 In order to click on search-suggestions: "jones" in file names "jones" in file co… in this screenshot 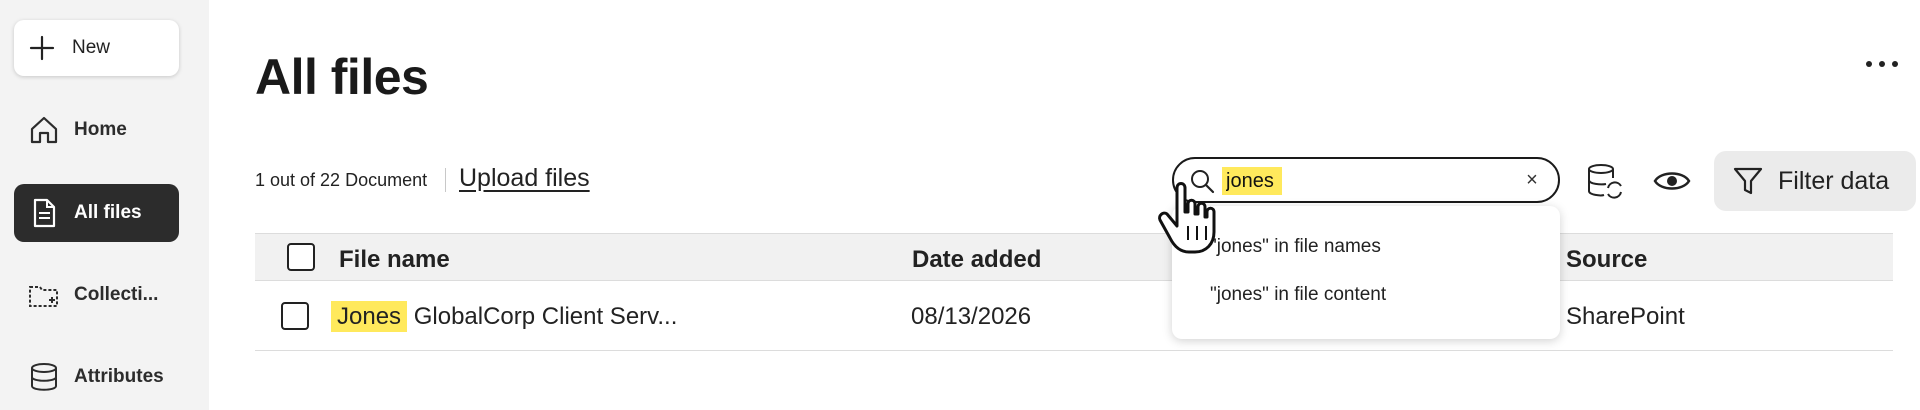, I will do `click(1366, 272)`.